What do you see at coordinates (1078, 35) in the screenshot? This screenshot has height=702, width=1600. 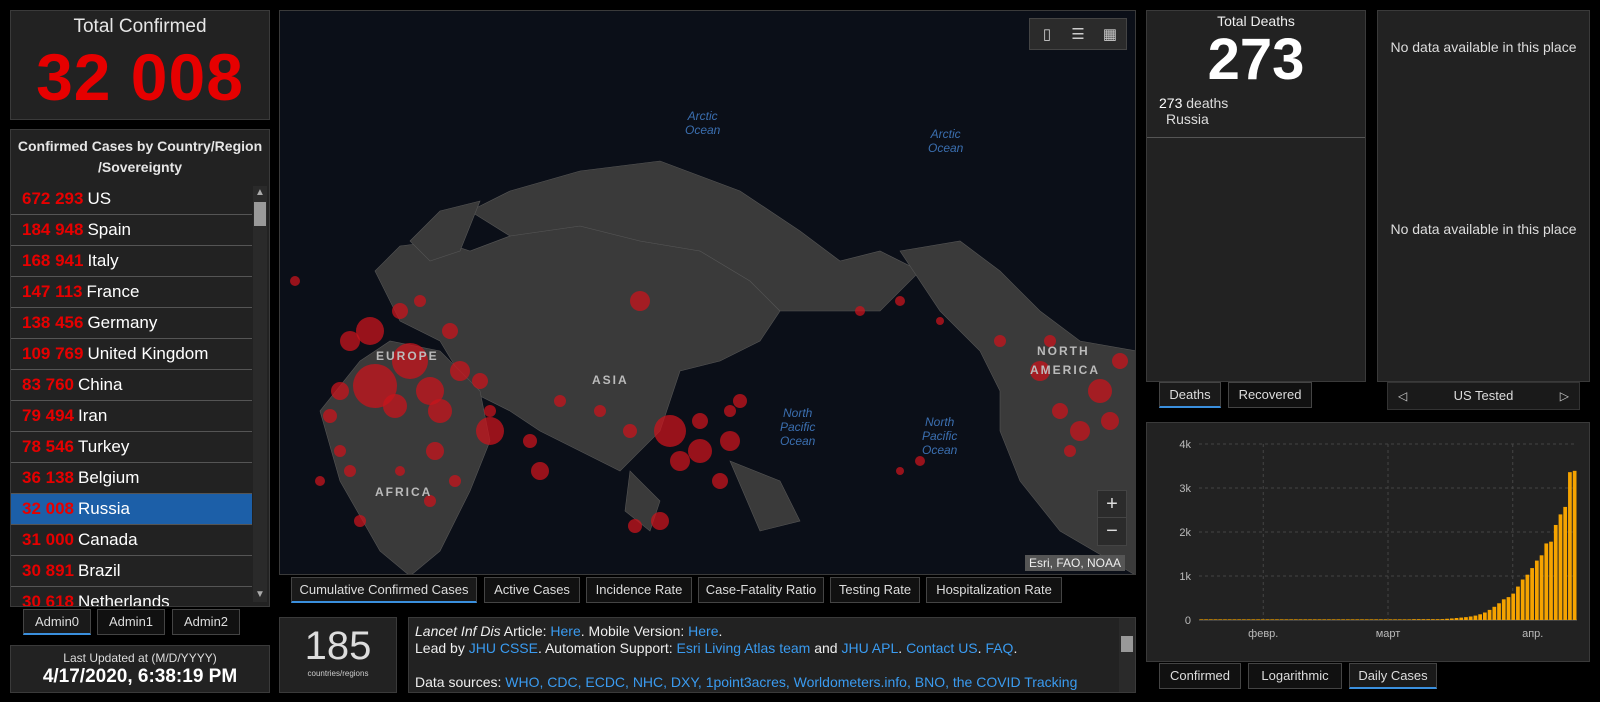 I see `list-icon: ☰` at bounding box center [1078, 35].